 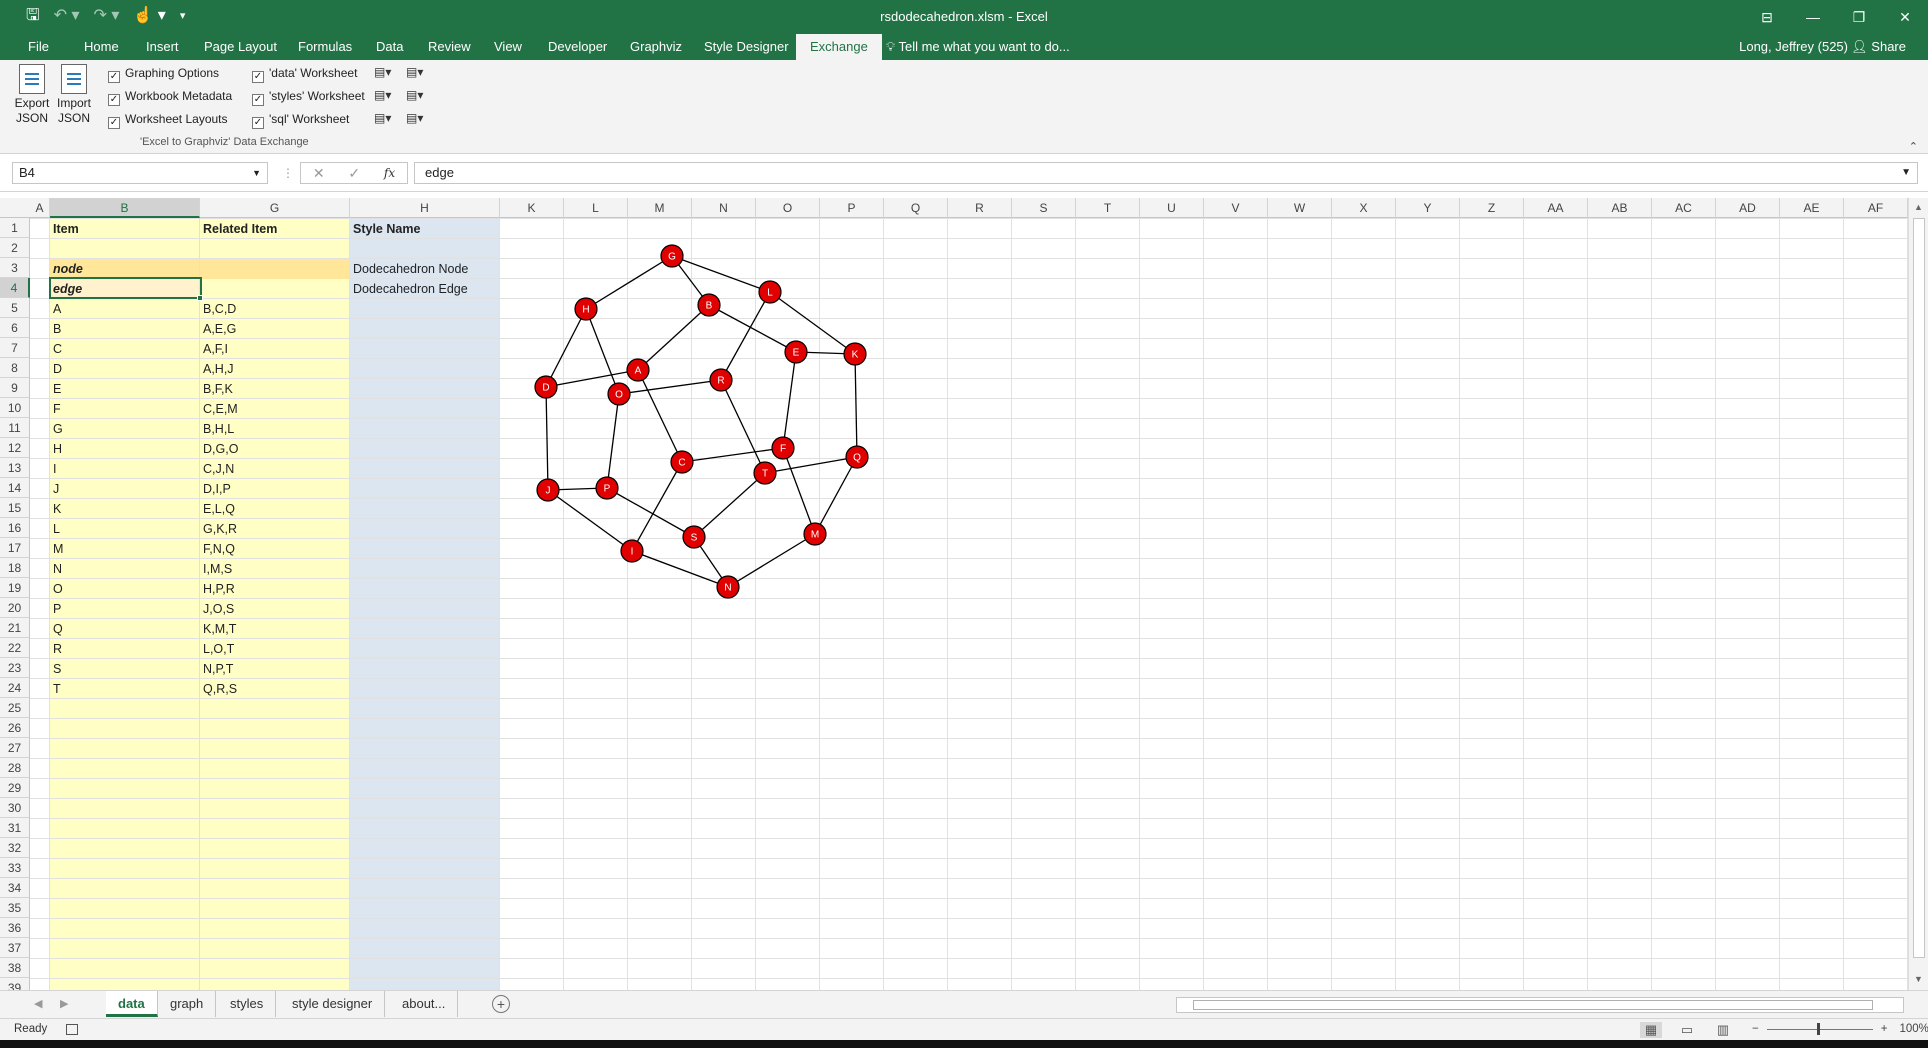 What do you see at coordinates (15, 928) in the screenshot?
I see `row-header-36: 36` at bounding box center [15, 928].